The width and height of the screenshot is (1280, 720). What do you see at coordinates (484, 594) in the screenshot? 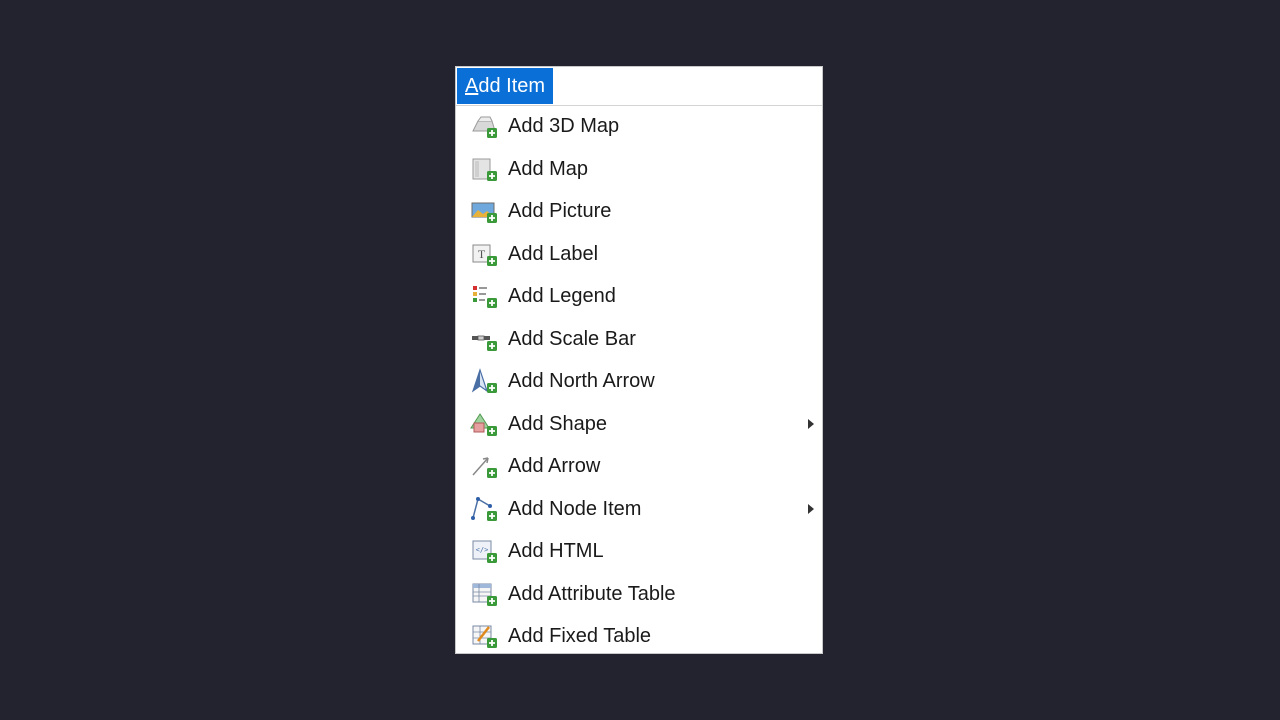
I see `attribute-table-icon` at bounding box center [484, 594].